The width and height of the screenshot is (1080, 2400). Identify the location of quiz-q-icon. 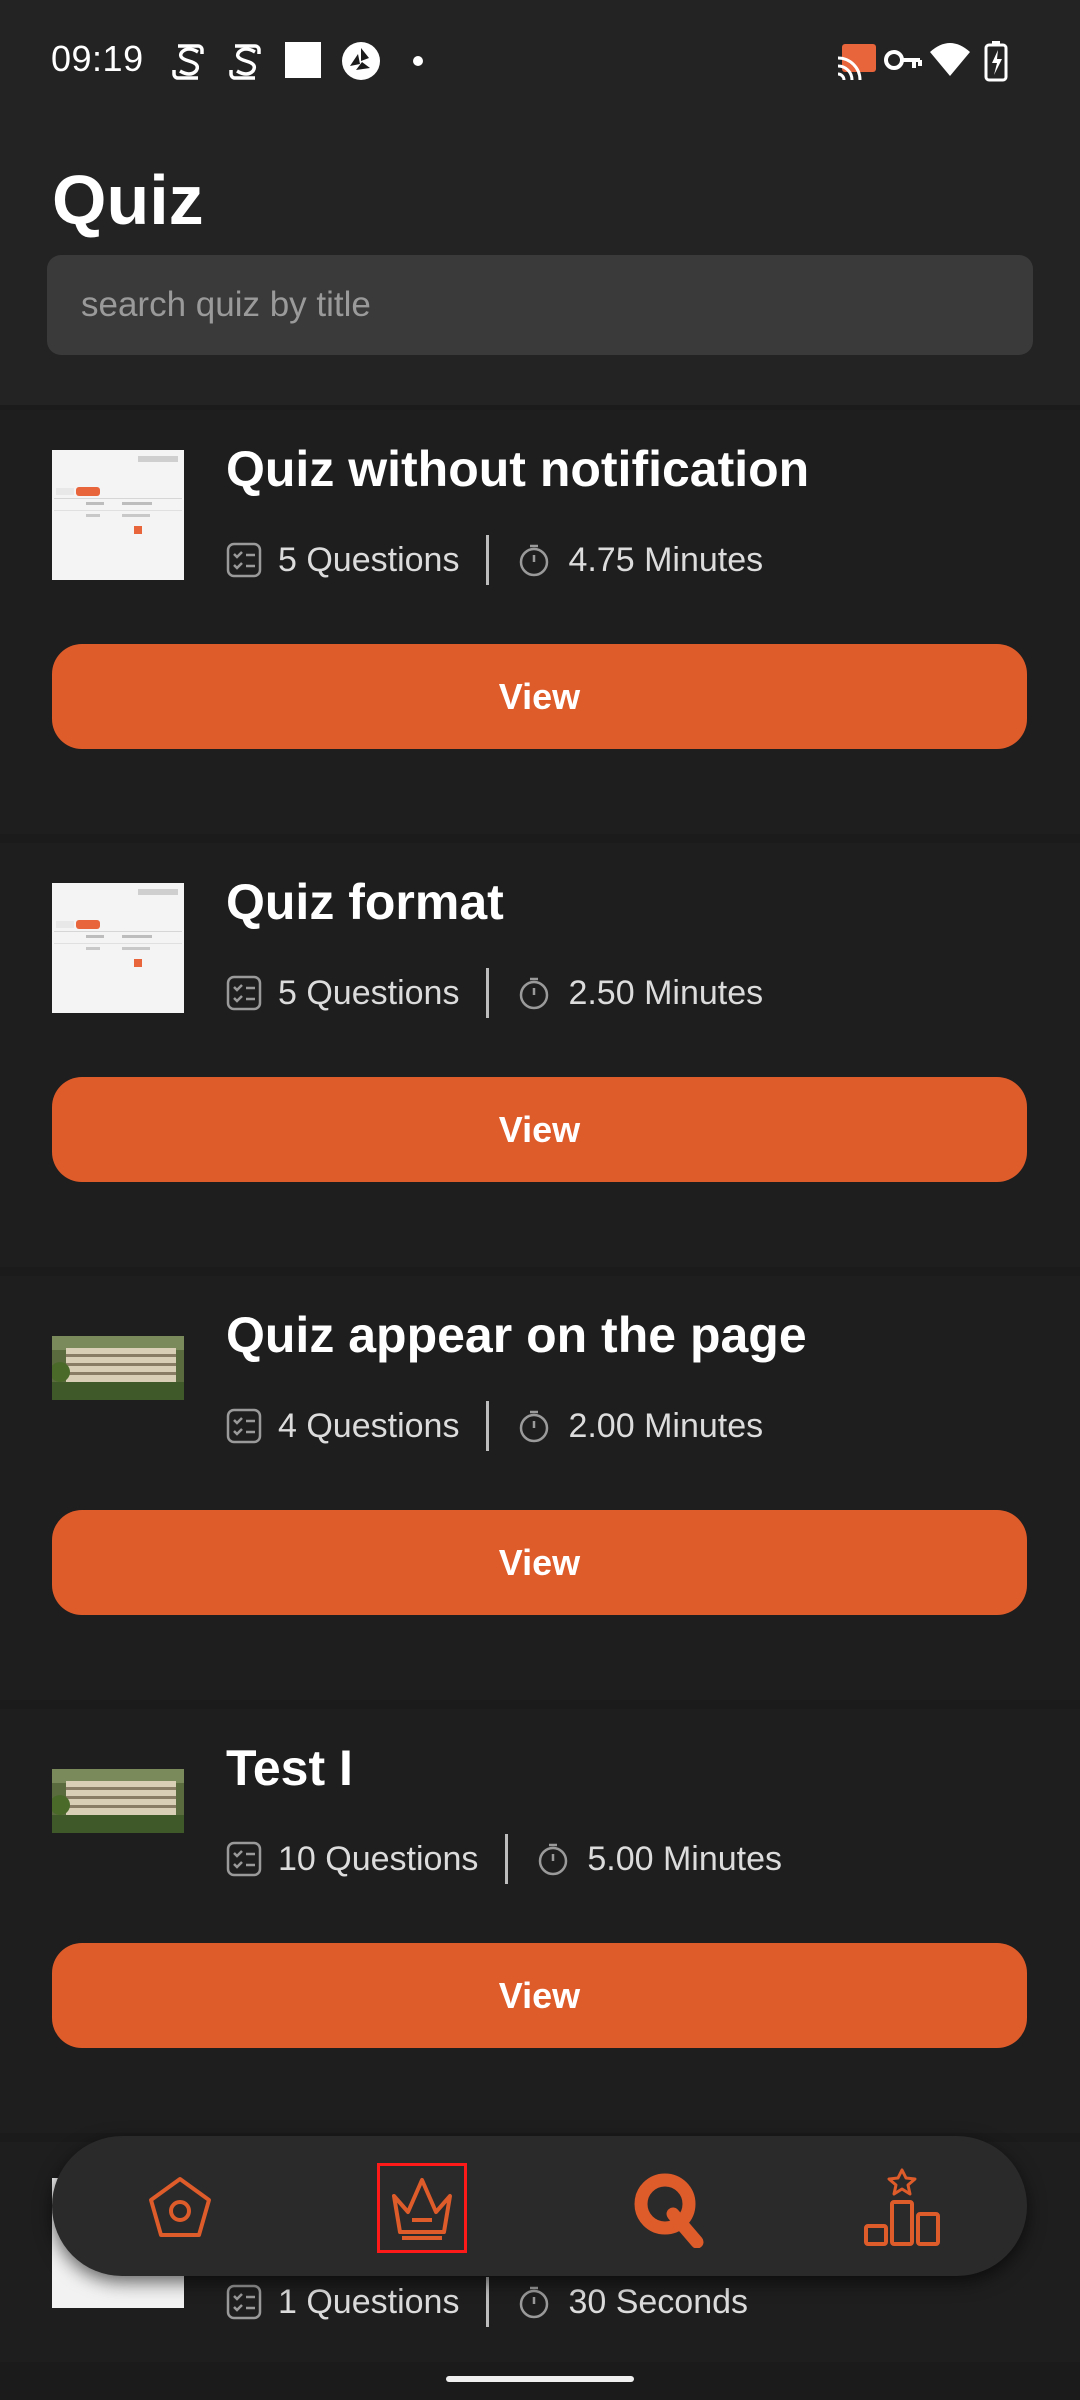
(669, 2210).